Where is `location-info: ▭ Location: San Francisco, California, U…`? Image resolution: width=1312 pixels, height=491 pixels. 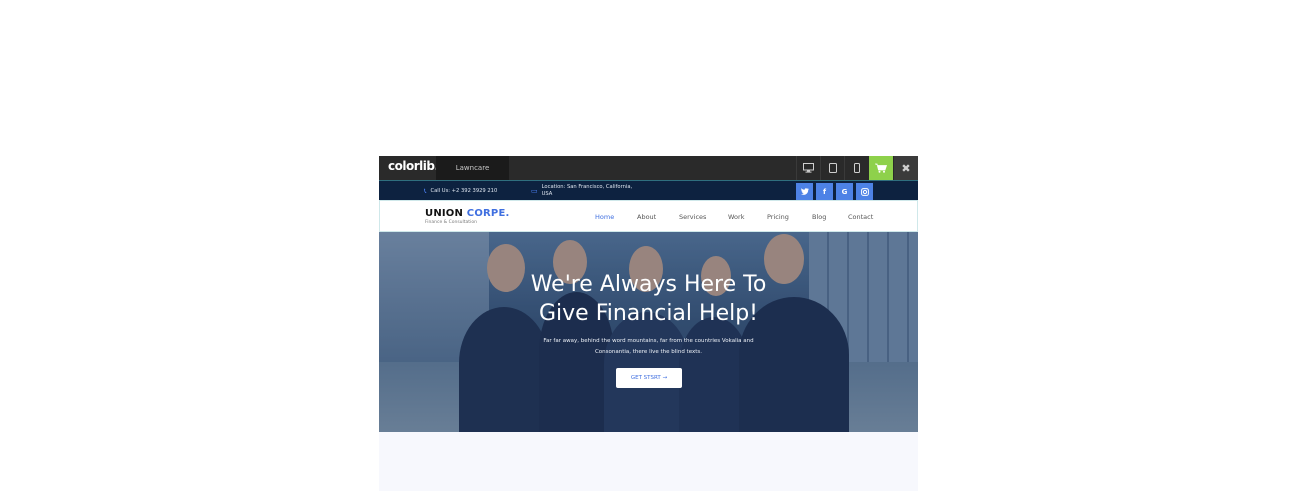 location-info: ▭ Location: San Francisco, California, U… is located at coordinates (581, 191).